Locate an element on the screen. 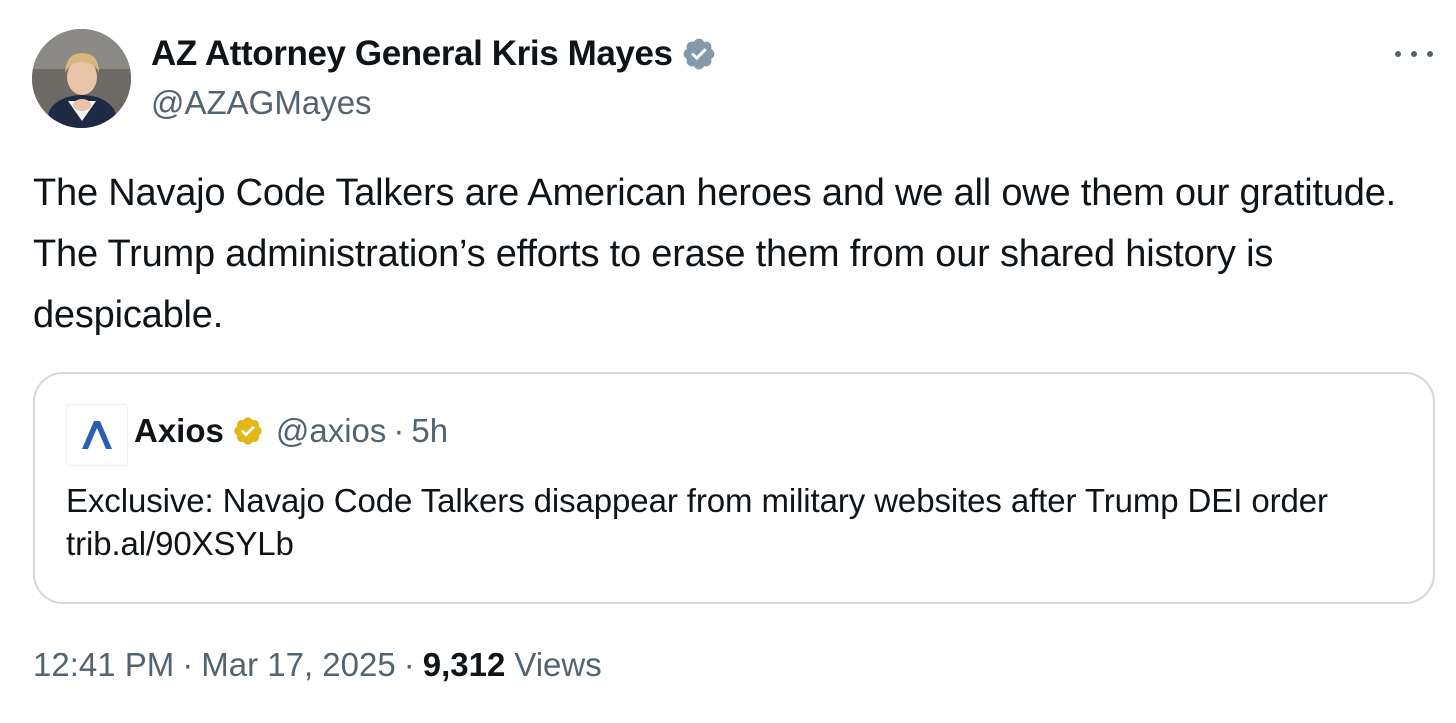 Image resolution: width=1456 pixels, height=723 pixels. author-handle: @AZAGMayes is located at coordinates (261, 103).